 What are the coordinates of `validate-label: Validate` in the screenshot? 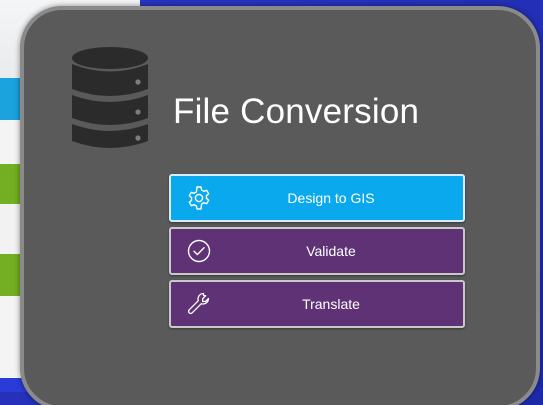 It's located at (331, 251).